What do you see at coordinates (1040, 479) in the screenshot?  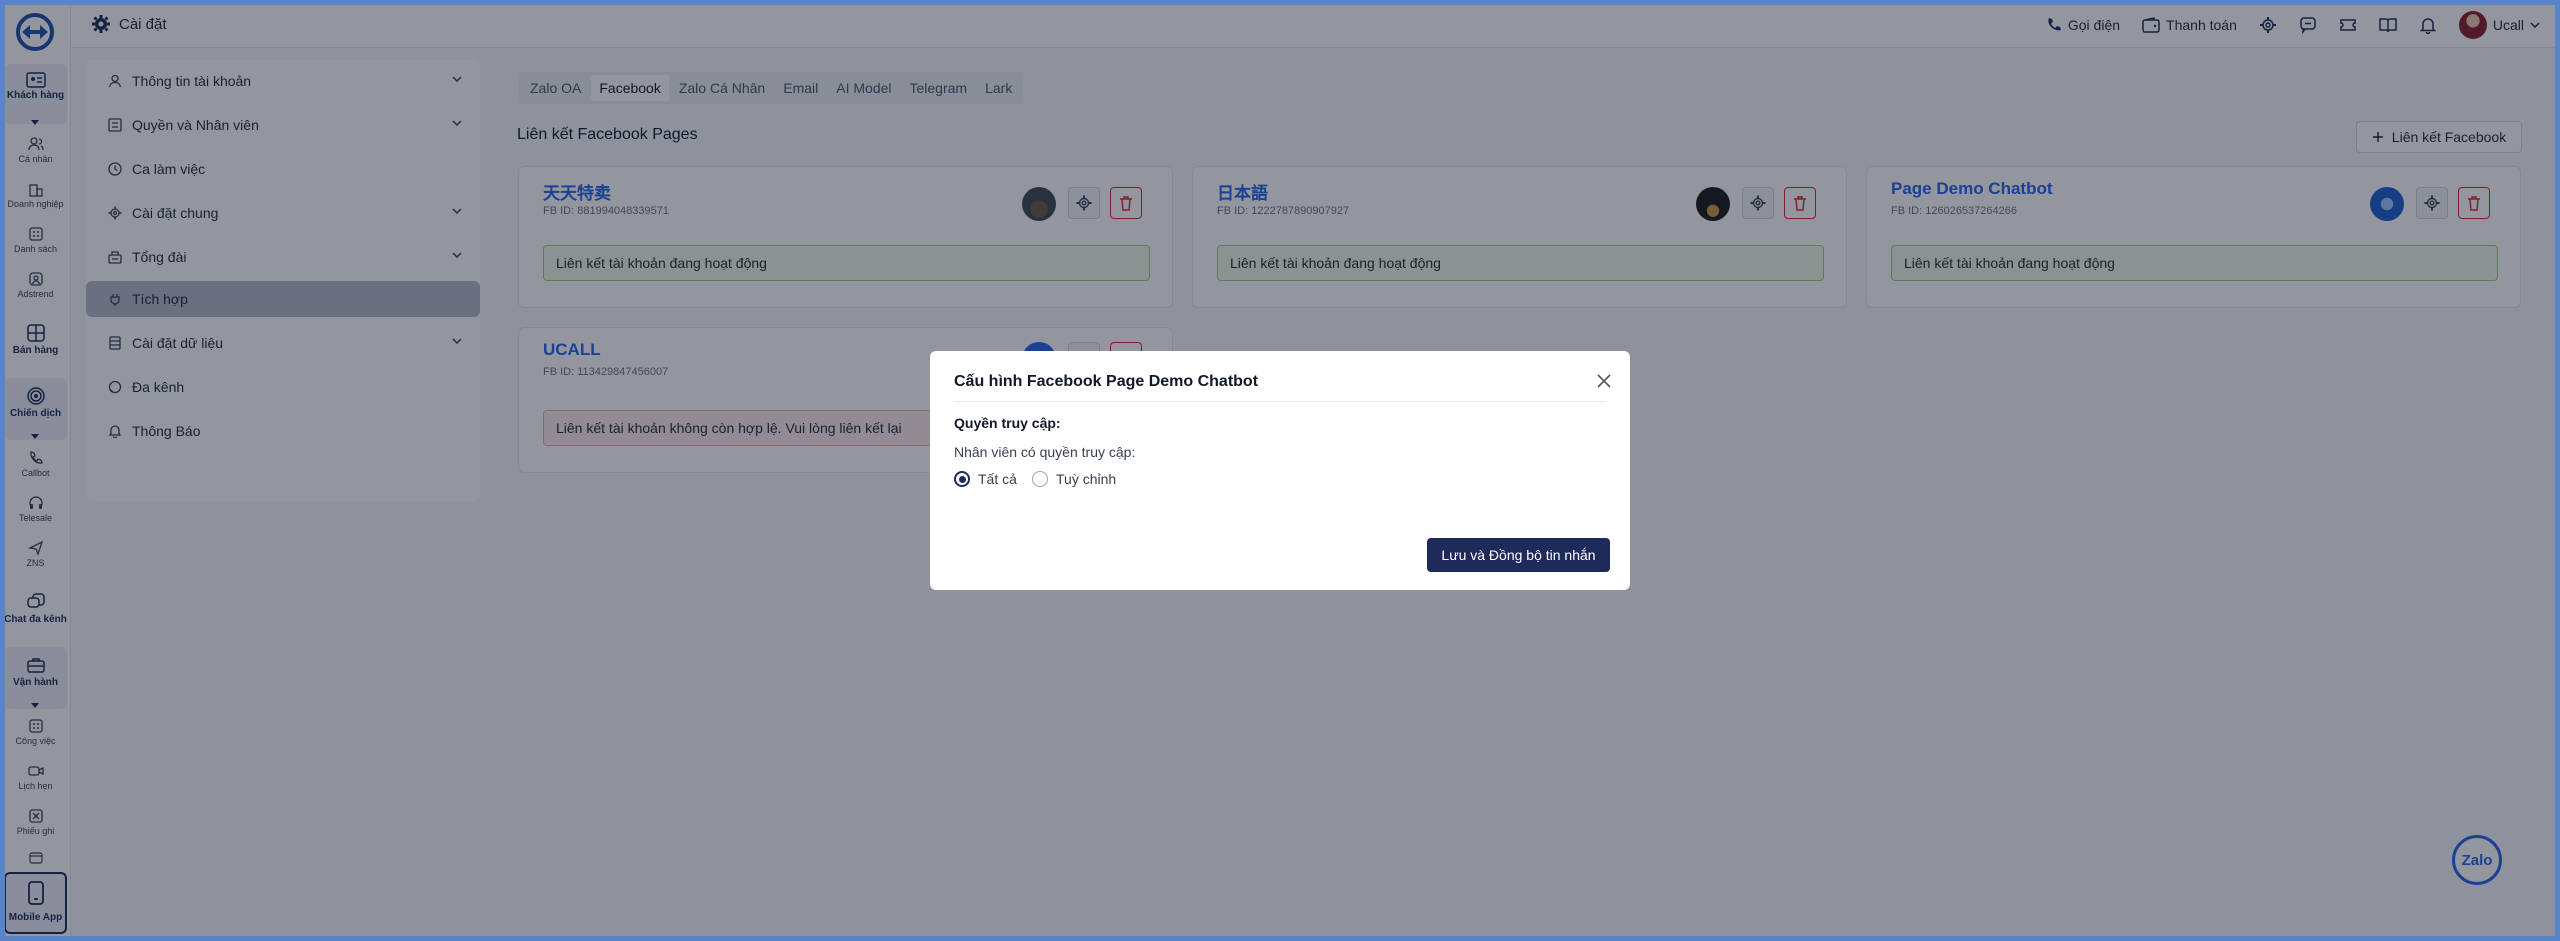 I see `radio-button` at bounding box center [1040, 479].